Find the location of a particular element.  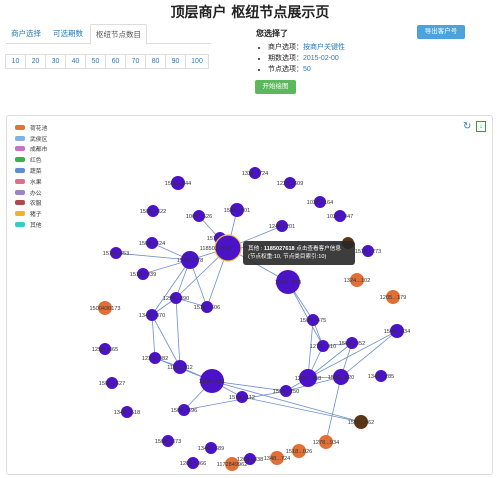

legend-label: 农服 is located at coordinates (36, 204).